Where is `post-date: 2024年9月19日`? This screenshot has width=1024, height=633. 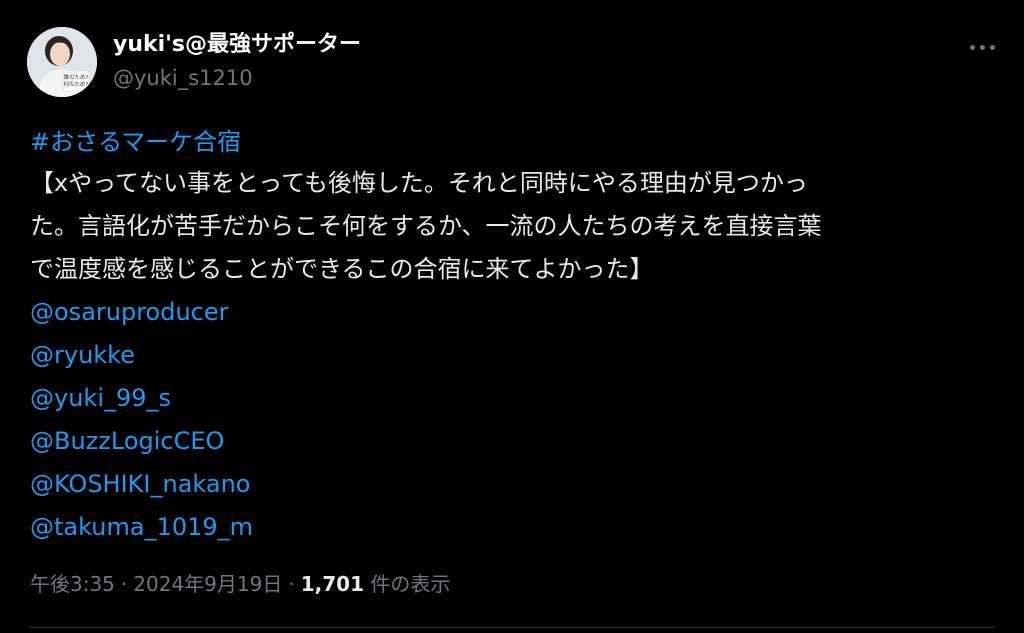 post-date: 2024年9月19日 is located at coordinates (207, 584).